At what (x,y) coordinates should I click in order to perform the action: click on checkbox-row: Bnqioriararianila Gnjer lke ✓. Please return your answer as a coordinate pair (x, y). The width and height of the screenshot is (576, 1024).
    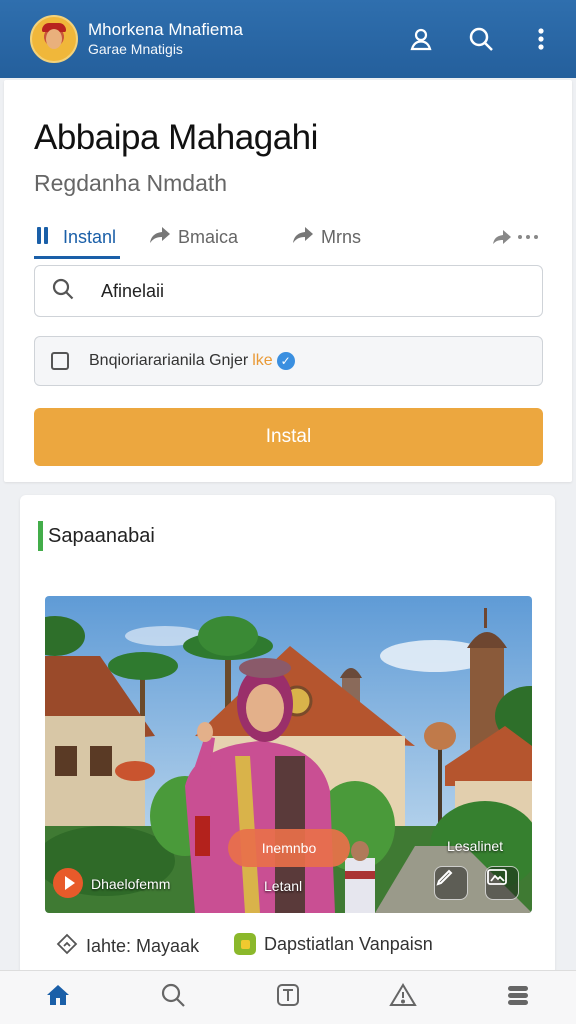
    Looking at the image, I should click on (288, 361).